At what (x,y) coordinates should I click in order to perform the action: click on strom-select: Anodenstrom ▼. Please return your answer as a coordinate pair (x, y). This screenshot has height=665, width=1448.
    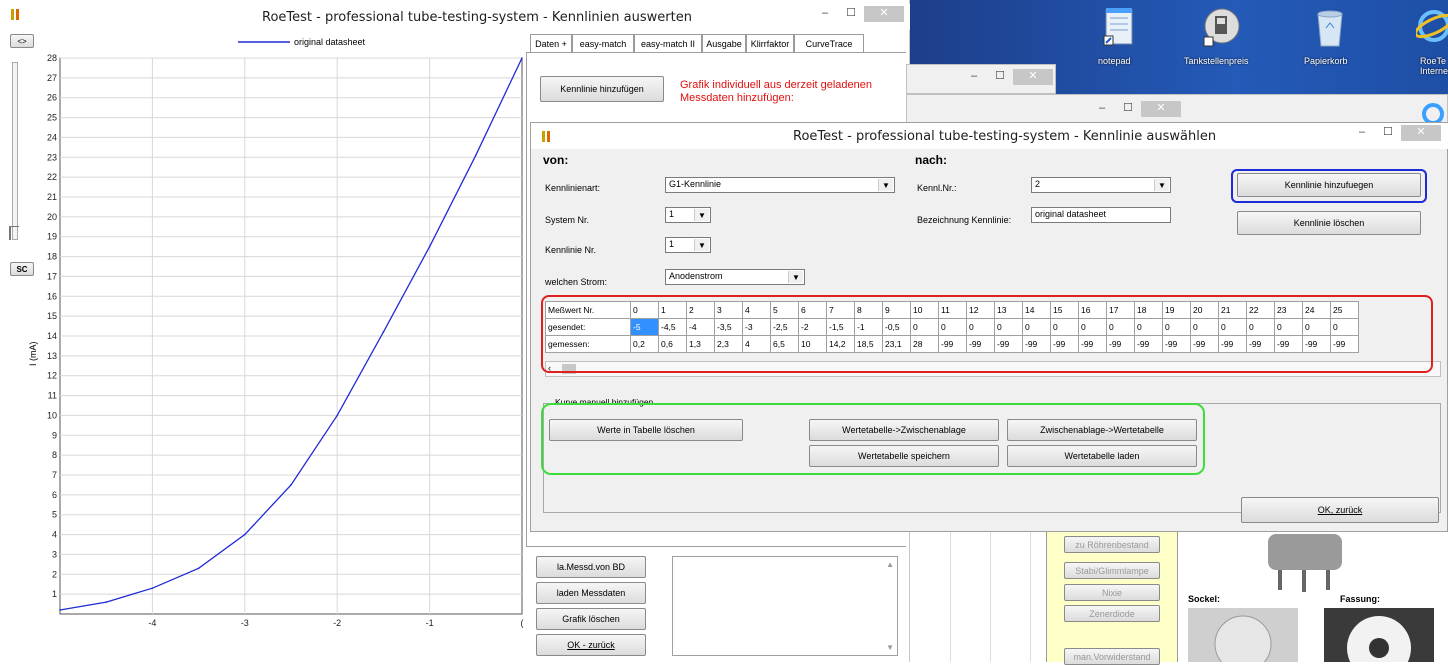
    Looking at the image, I should click on (735, 277).